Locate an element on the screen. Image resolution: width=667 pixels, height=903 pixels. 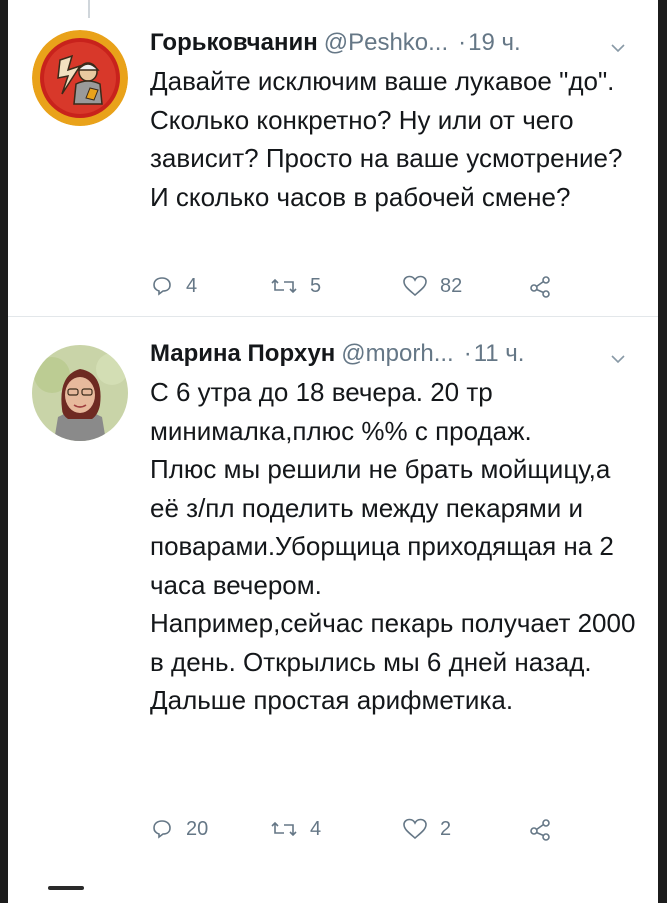
tweet-header: Горьковчанин @Peshko... ·19 ч. is located at coordinates (400, 43).